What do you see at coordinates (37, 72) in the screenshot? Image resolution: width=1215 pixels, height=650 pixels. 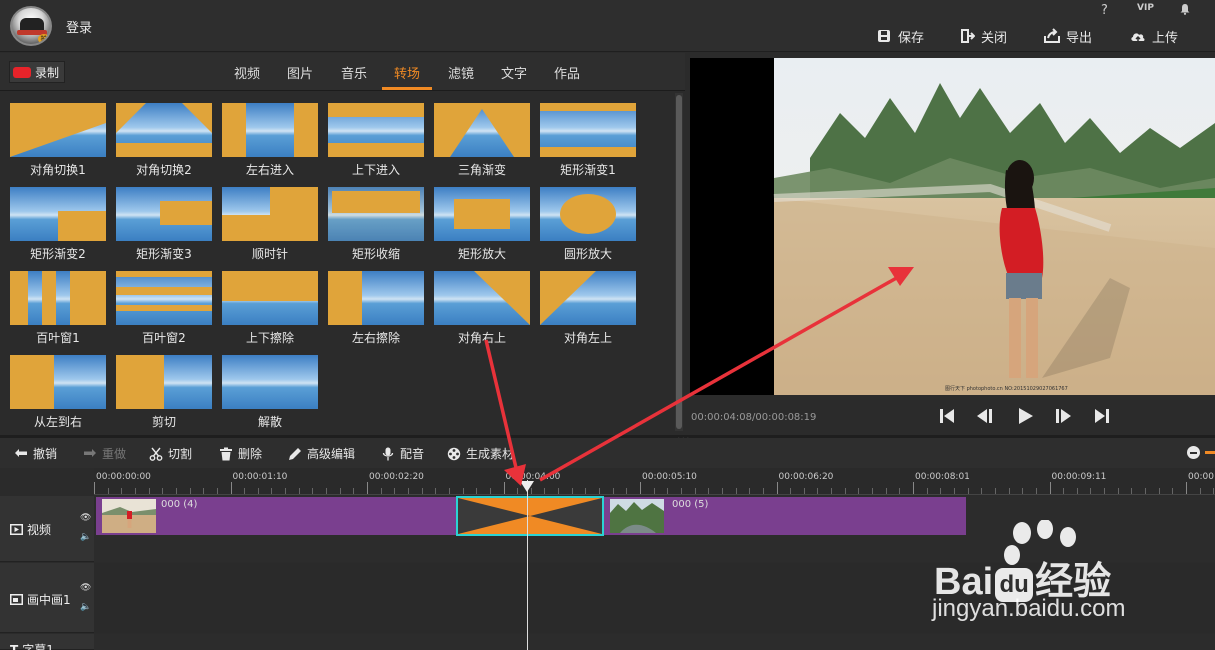 I see `record-button: 录制` at bounding box center [37, 72].